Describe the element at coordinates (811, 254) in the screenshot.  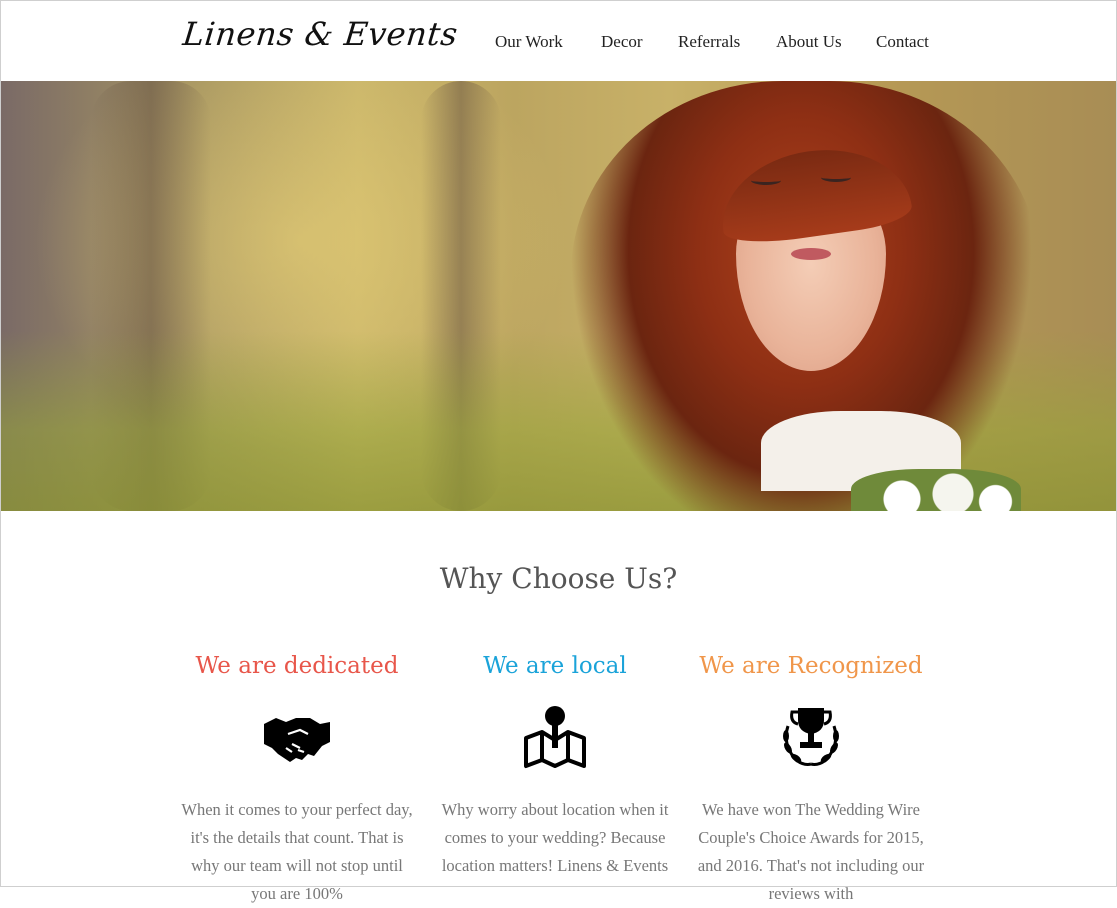
I see `hero-lips` at that location.